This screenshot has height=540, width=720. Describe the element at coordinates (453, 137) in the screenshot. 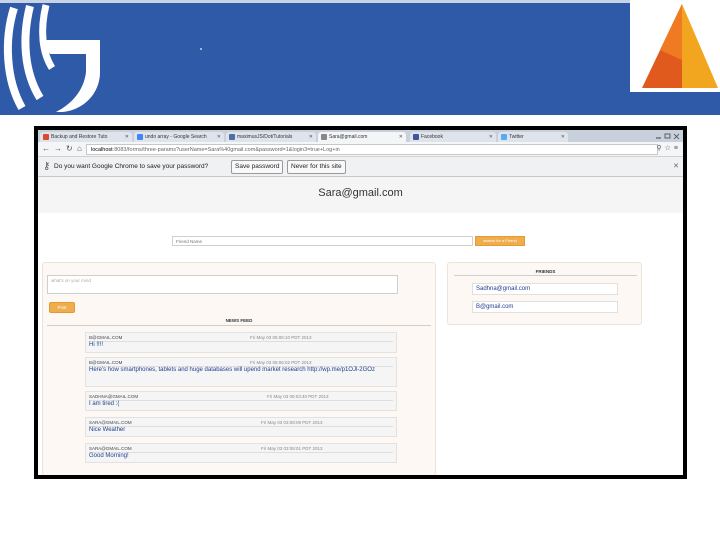

I see `browser-tab: Facebook ✕` at that location.